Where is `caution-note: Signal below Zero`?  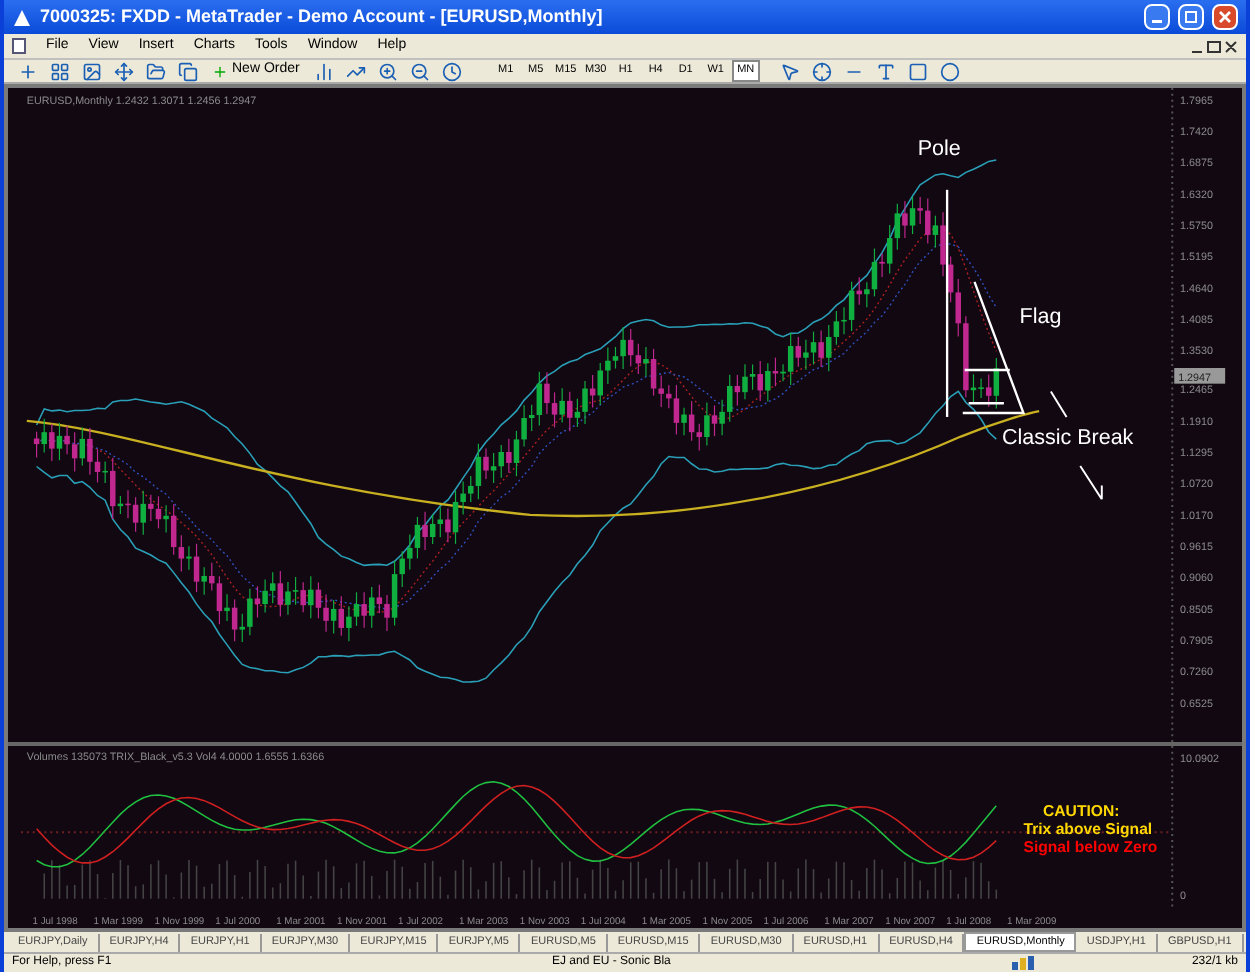
caution-note: Signal below Zero is located at coordinates (1090, 846).